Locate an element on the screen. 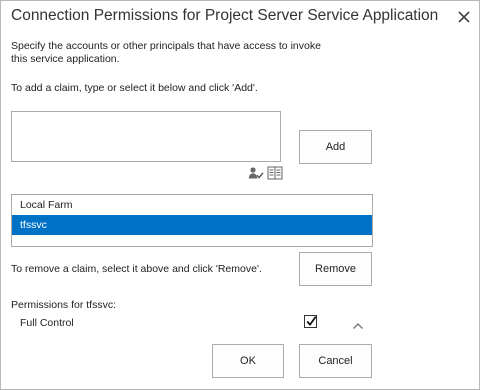 The height and width of the screenshot is (390, 480). browse-icon is located at coordinates (275, 173).